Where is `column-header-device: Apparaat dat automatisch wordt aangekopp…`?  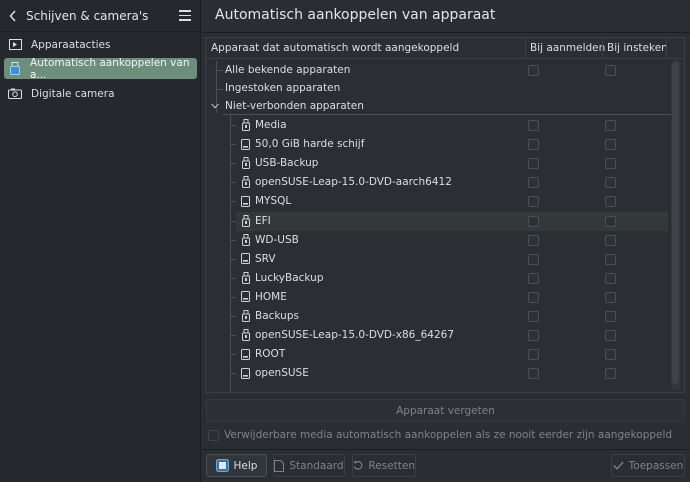
column-header-device: Apparaat dat automatisch wordt aangekopp… is located at coordinates (335, 48).